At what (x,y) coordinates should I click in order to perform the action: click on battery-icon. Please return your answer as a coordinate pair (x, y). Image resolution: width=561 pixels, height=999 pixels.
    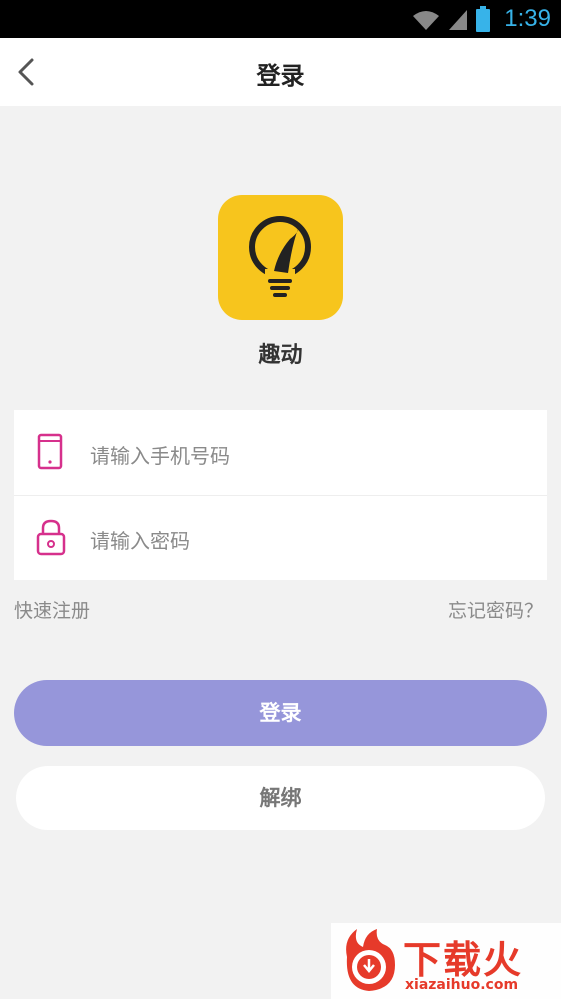
    Looking at the image, I should click on (483, 19).